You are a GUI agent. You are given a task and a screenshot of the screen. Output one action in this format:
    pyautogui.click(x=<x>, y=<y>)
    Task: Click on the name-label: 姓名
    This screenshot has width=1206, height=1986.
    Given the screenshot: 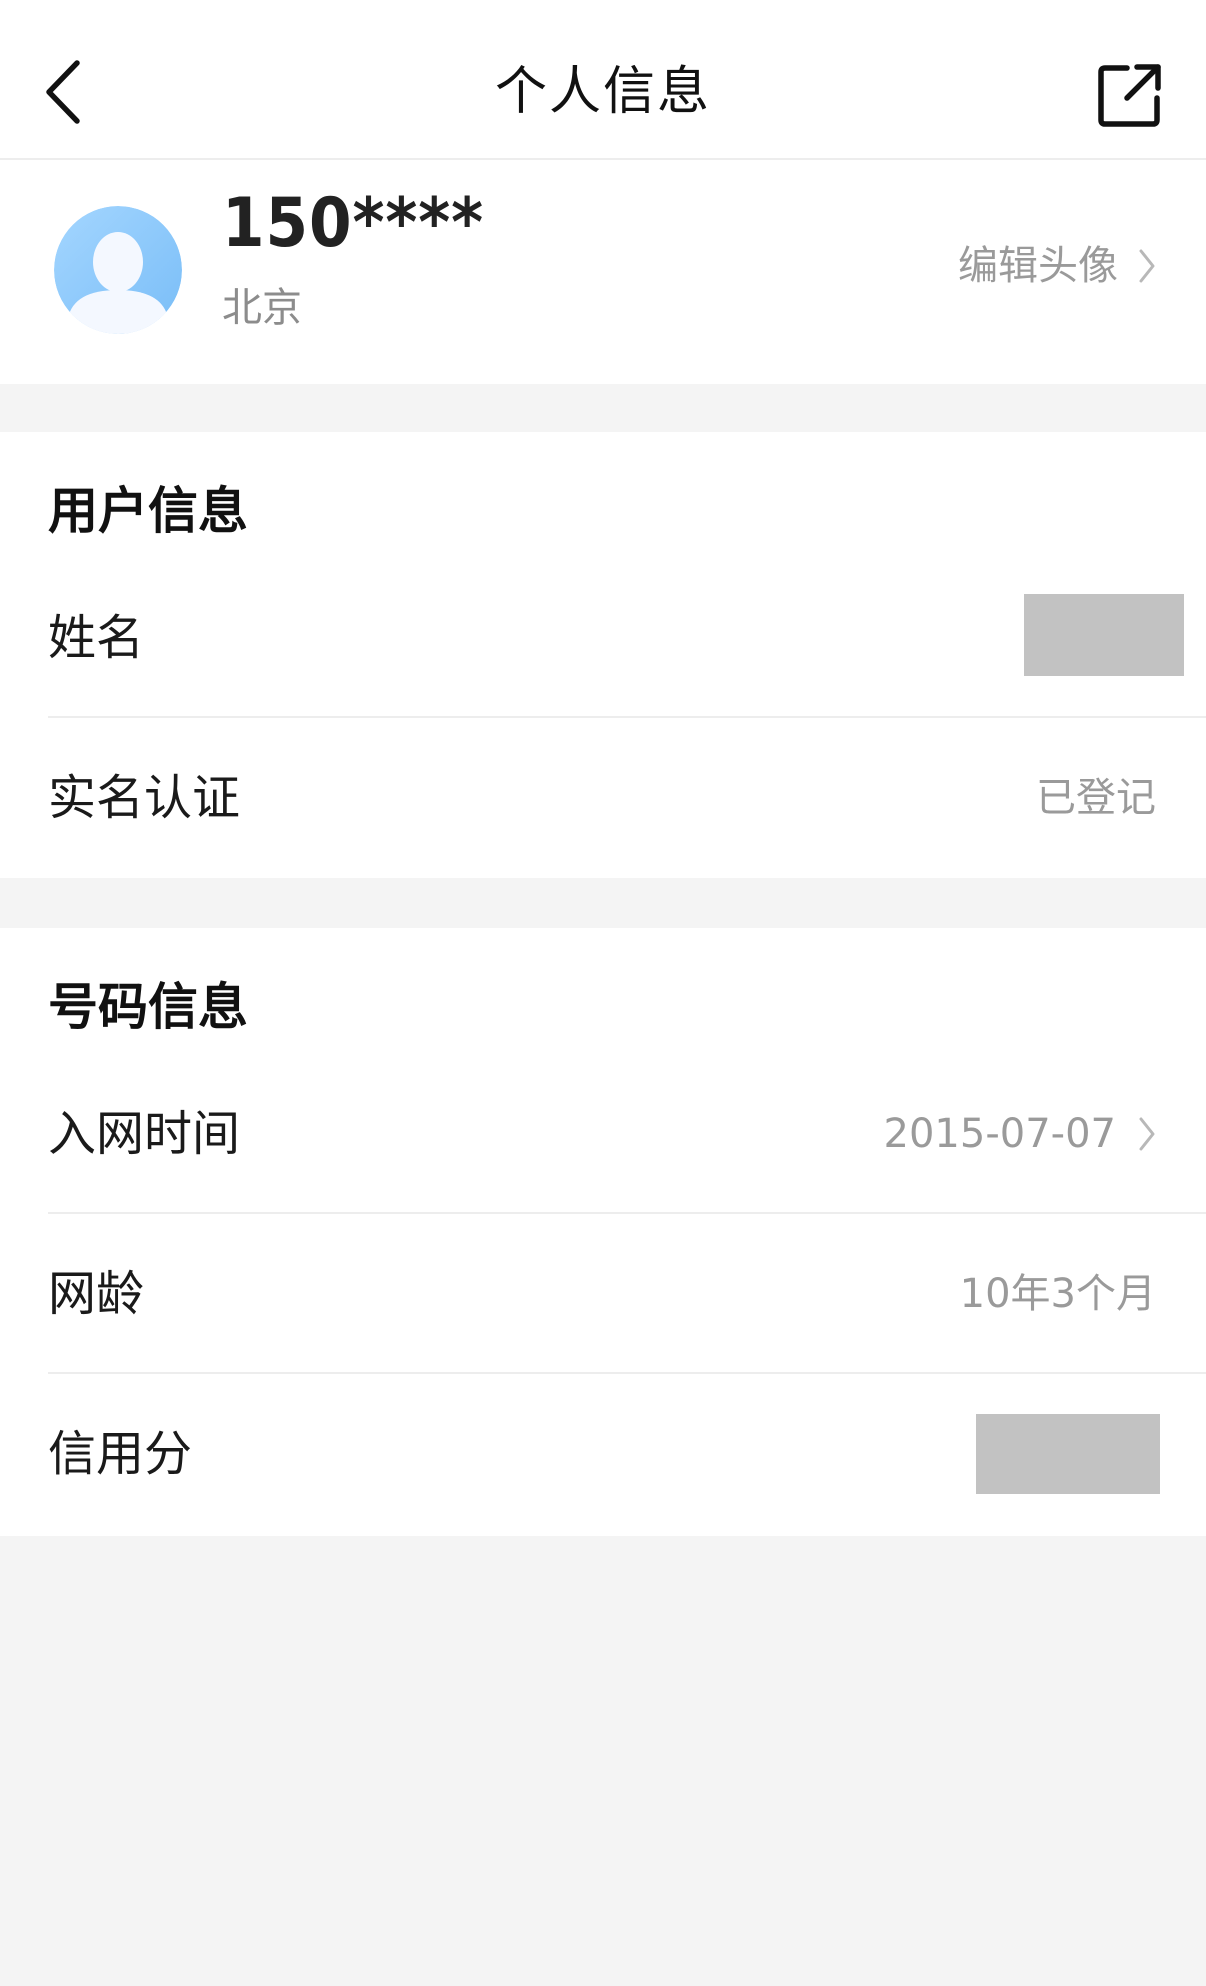 What is the action you would take?
    pyautogui.click(x=96, y=638)
    